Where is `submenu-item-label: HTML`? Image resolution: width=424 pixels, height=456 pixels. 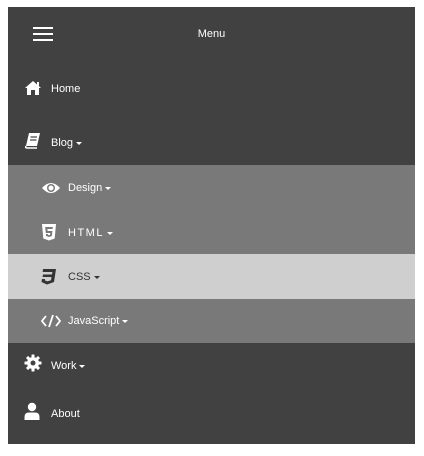
submenu-item-label: HTML is located at coordinates (86, 233).